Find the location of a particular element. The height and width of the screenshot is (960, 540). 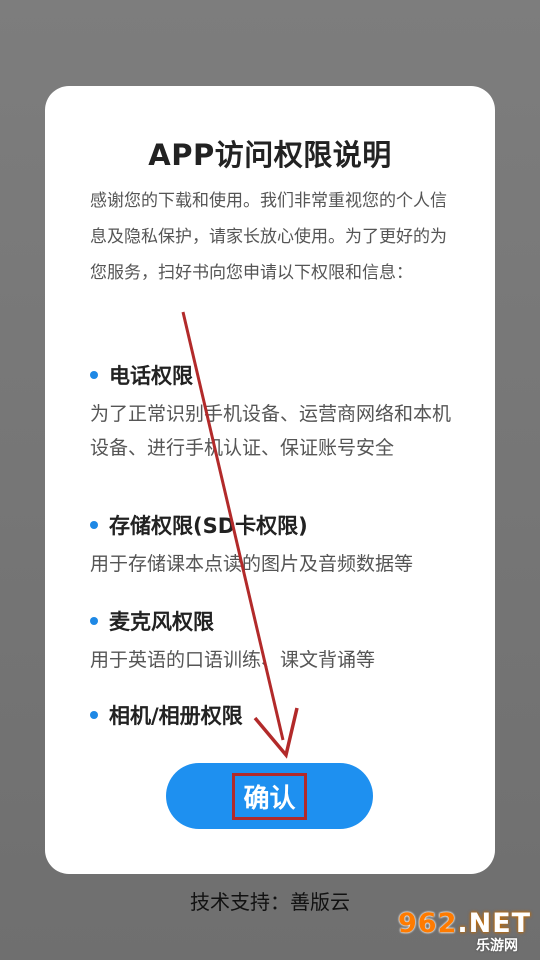

permission-title: 相机/相册权限 is located at coordinates (176, 716).